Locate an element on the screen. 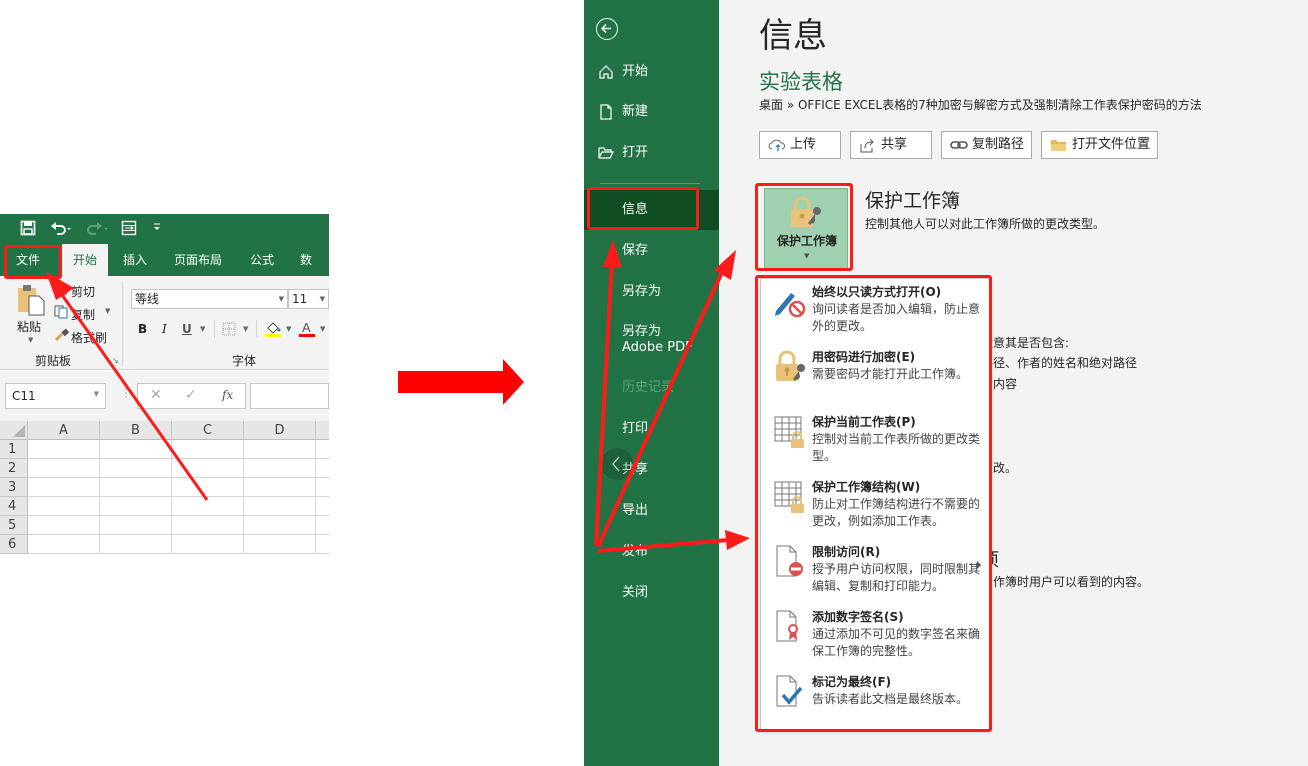 The height and width of the screenshot is (766, 1308). nav-item-save-as-pdf: 另存为 Adobe PDF is located at coordinates (643, 341).